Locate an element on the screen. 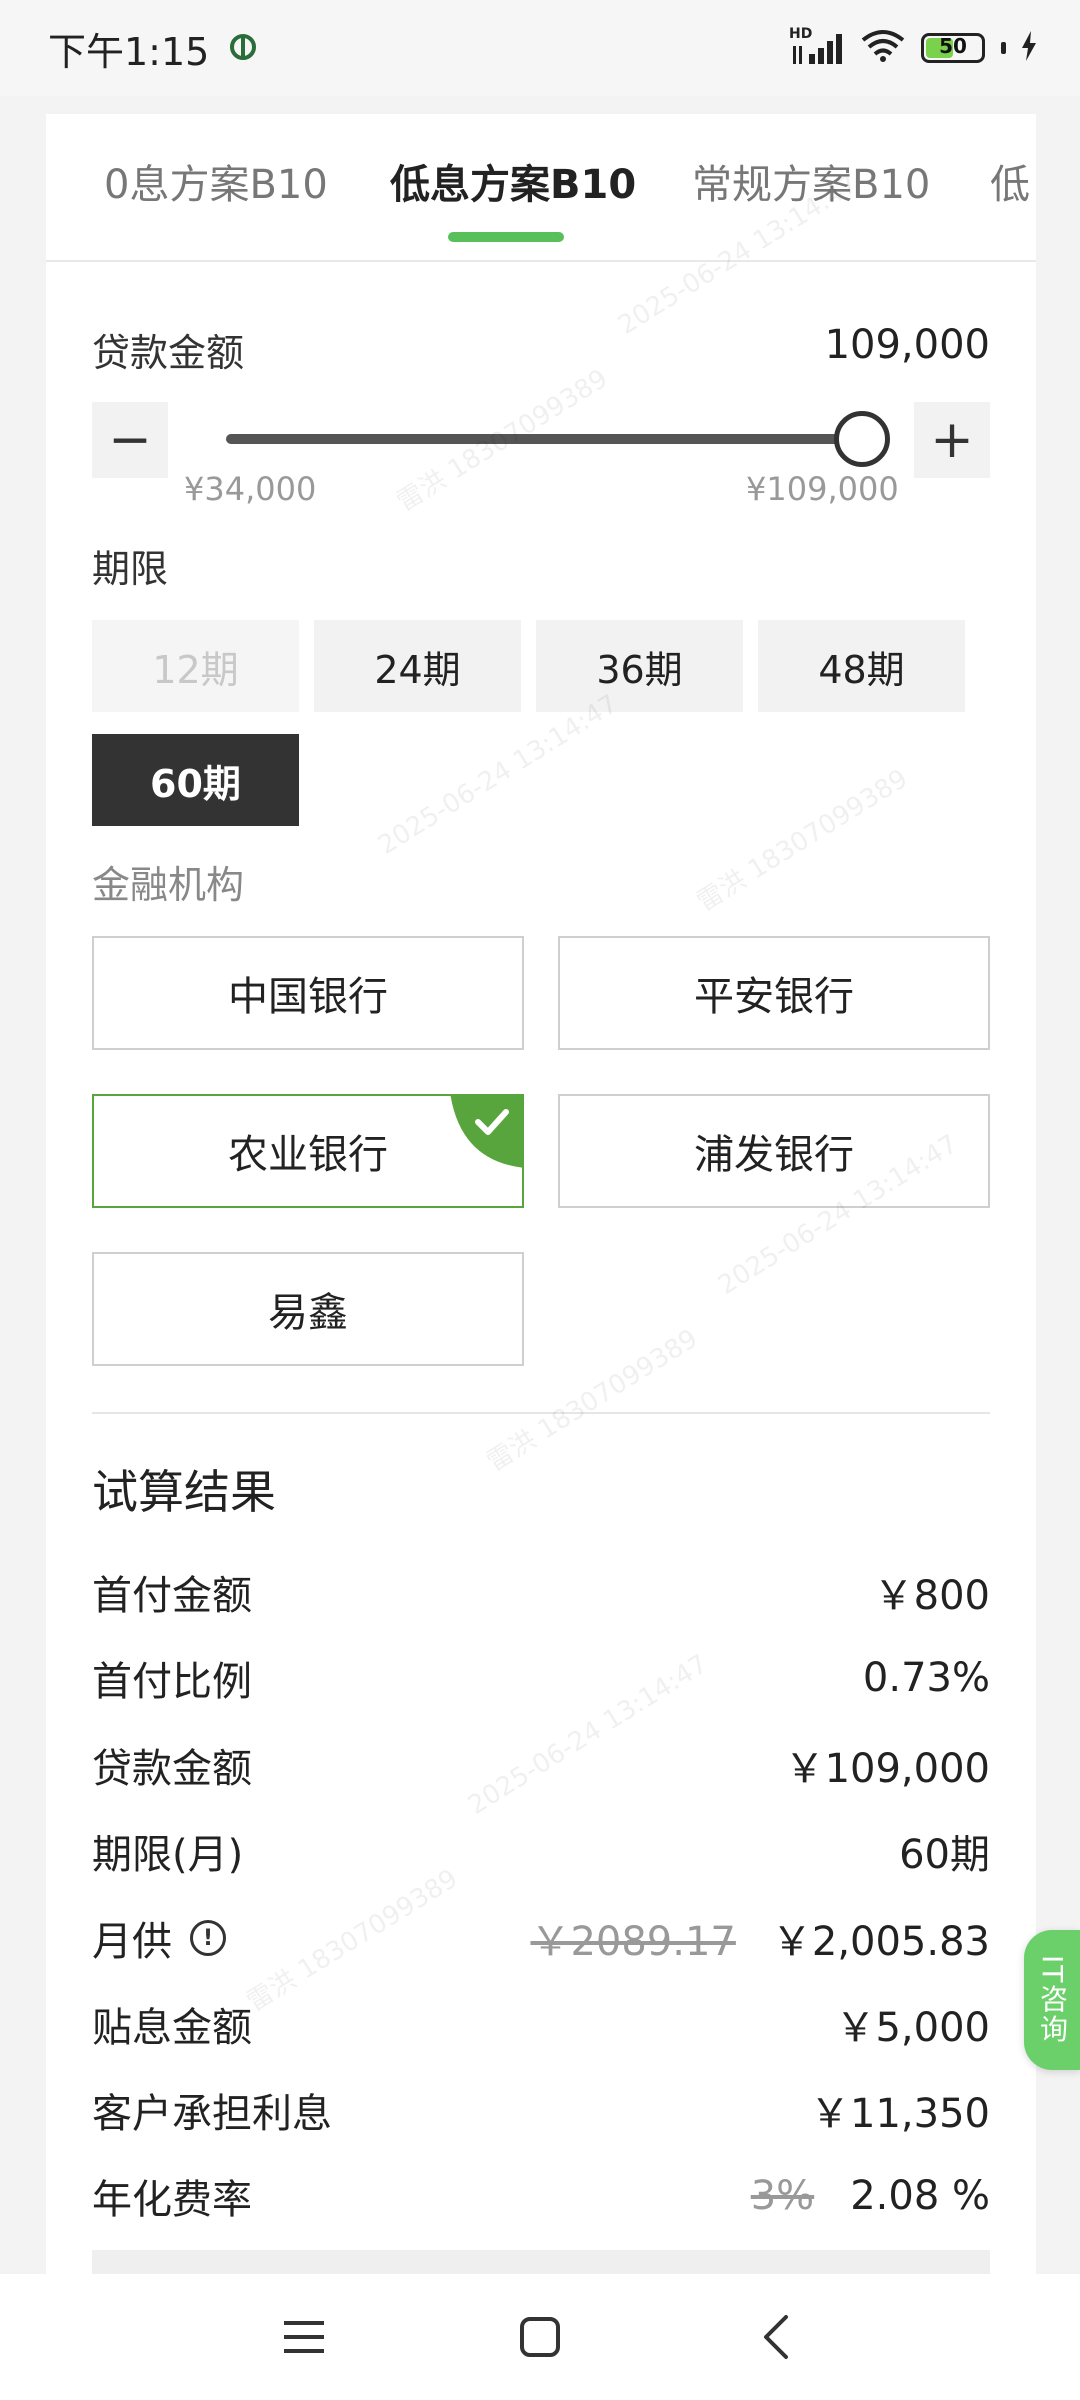 This screenshot has height=2400, width=1080. bank-option-label: 农业银行 is located at coordinates (308, 1155).